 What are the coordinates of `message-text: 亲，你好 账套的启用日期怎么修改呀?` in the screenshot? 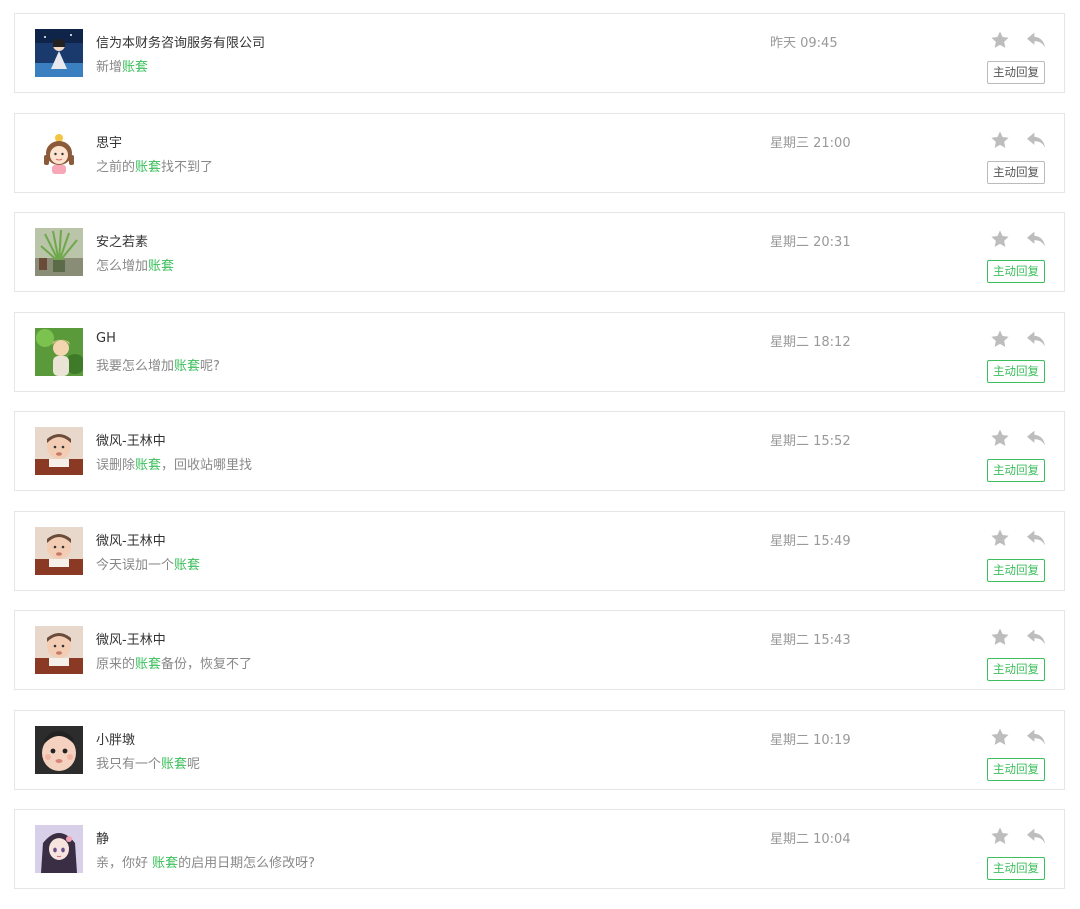 It's located at (205, 861).